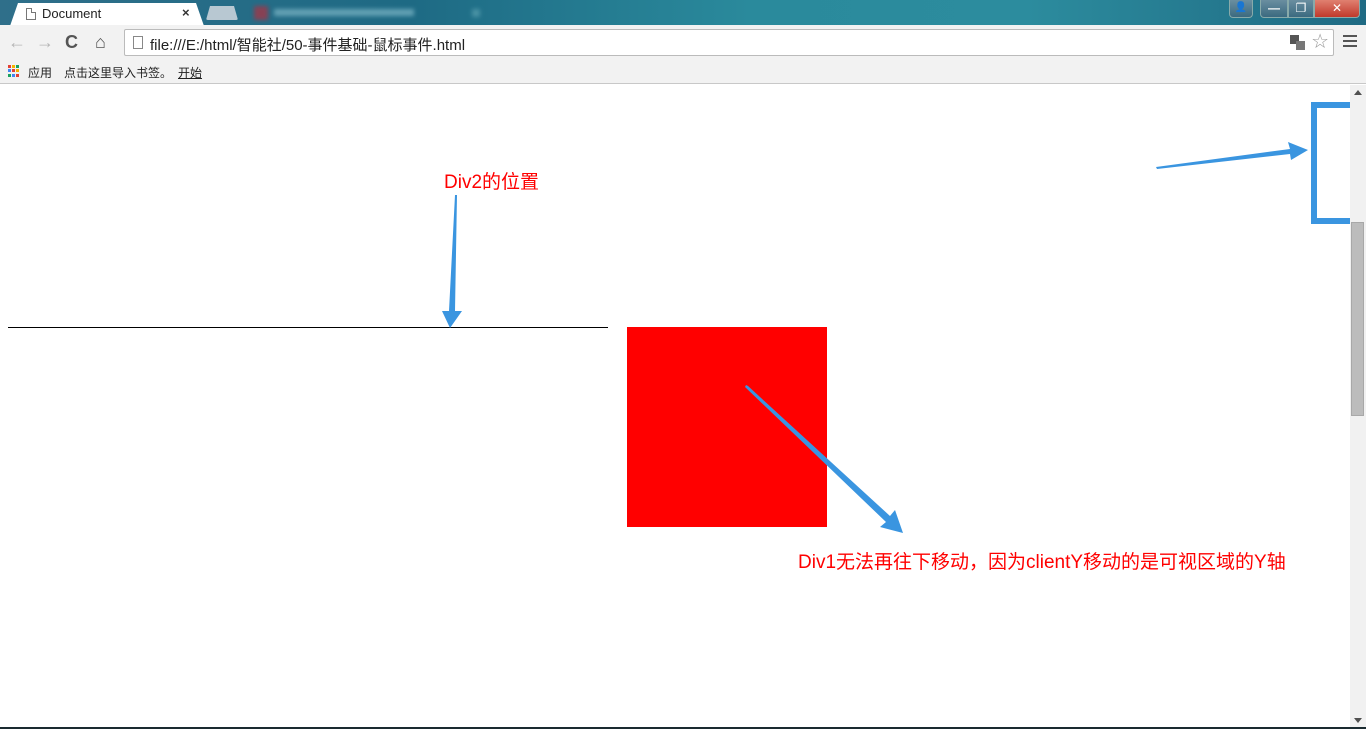 This screenshot has height=729, width=1366. I want to click on close-window-button: ✕, so click(1337, 9).